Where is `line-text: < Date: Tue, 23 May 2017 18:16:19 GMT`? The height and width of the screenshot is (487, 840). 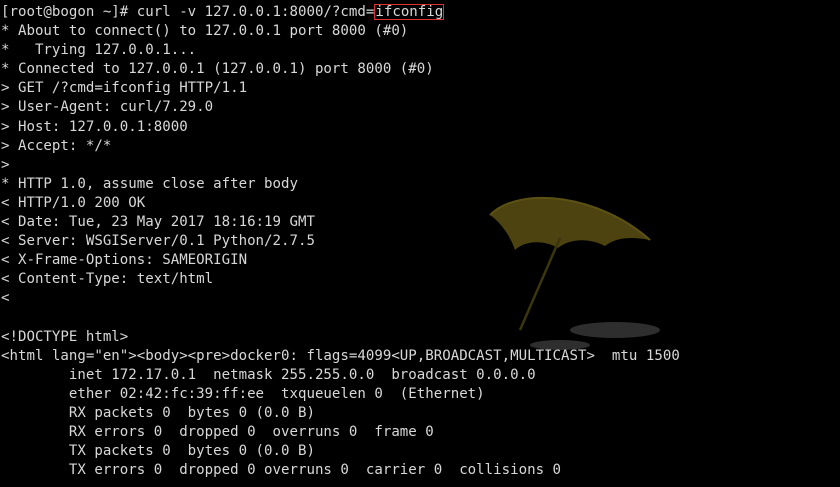 line-text: < Date: Tue, 23 May 2017 18:16:19 GMT is located at coordinates (158, 222).